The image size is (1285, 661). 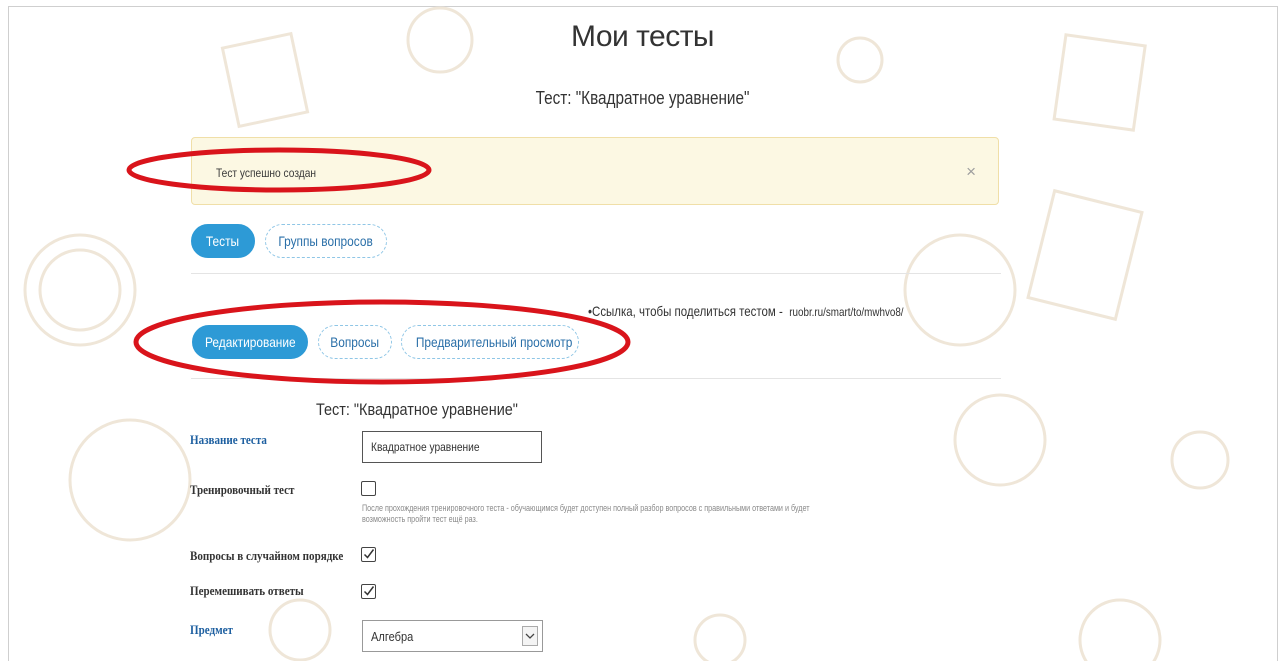 What do you see at coordinates (417, 409) in the screenshot?
I see `form-heading: Тест: "Квадратное уравнение"` at bounding box center [417, 409].